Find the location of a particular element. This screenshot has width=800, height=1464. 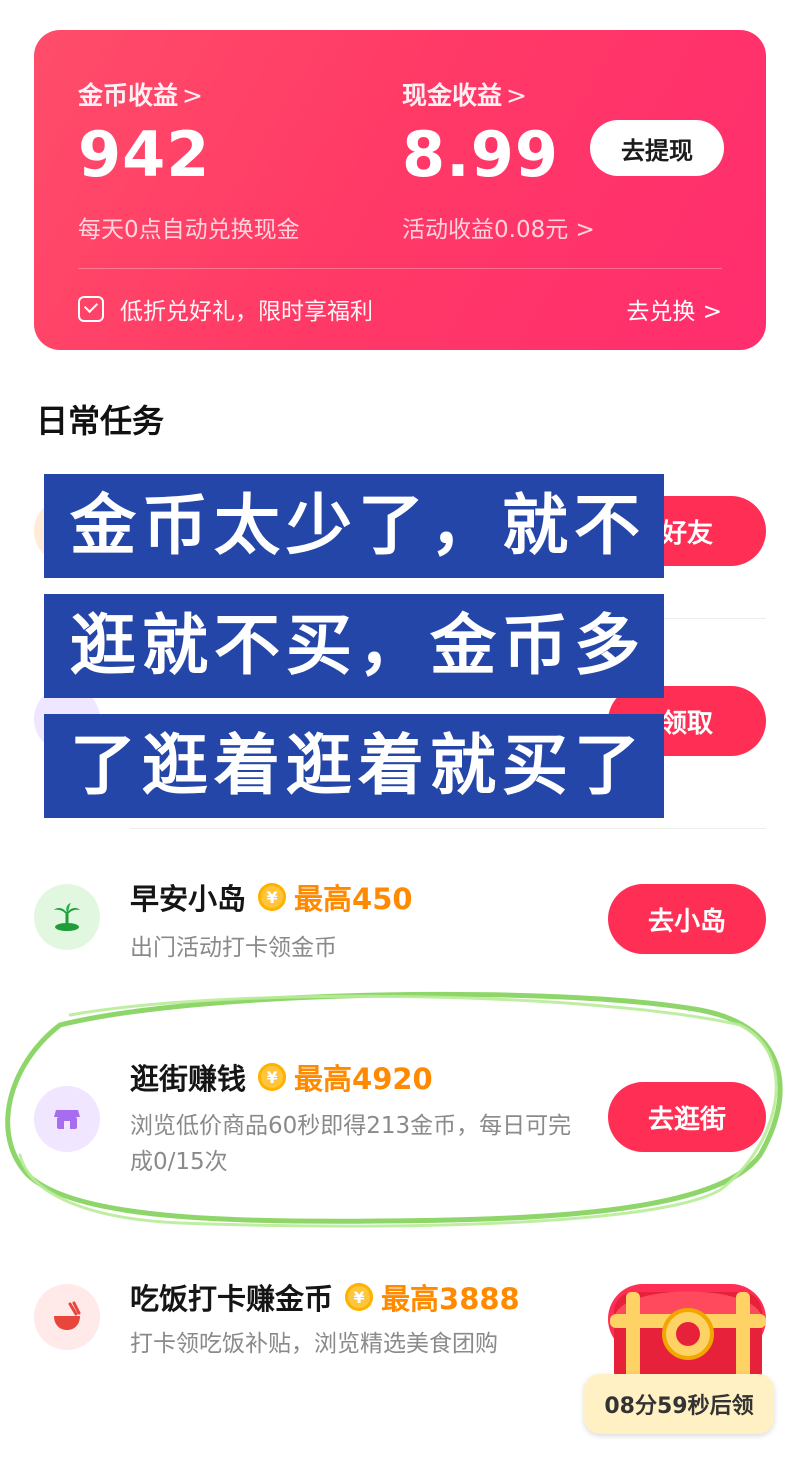

promo-banner: 低折兑好礼，限时享福利 is located at coordinates (225, 309).